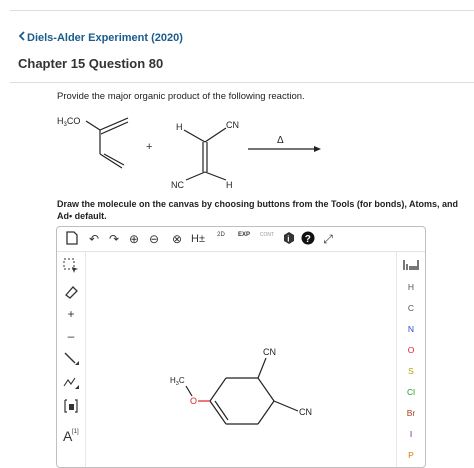 This screenshot has width=474, height=468. I want to click on back-link: Diels-Alder Experiment (2020), so click(100, 37).